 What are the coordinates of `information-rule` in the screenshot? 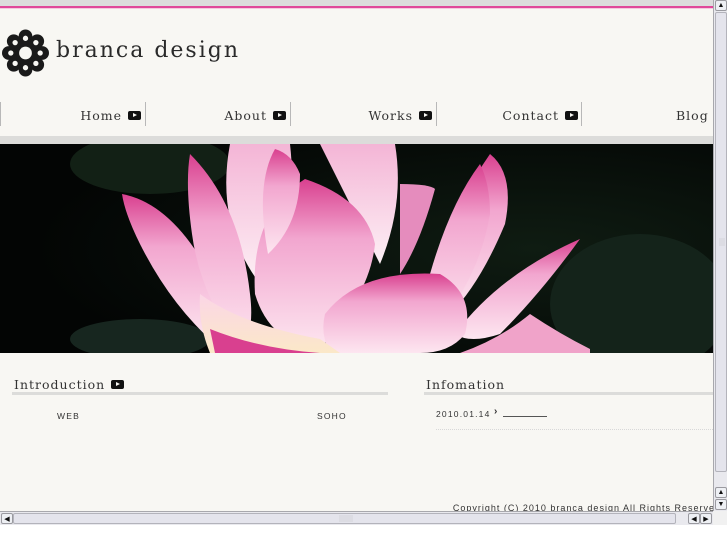 It's located at (568, 393).